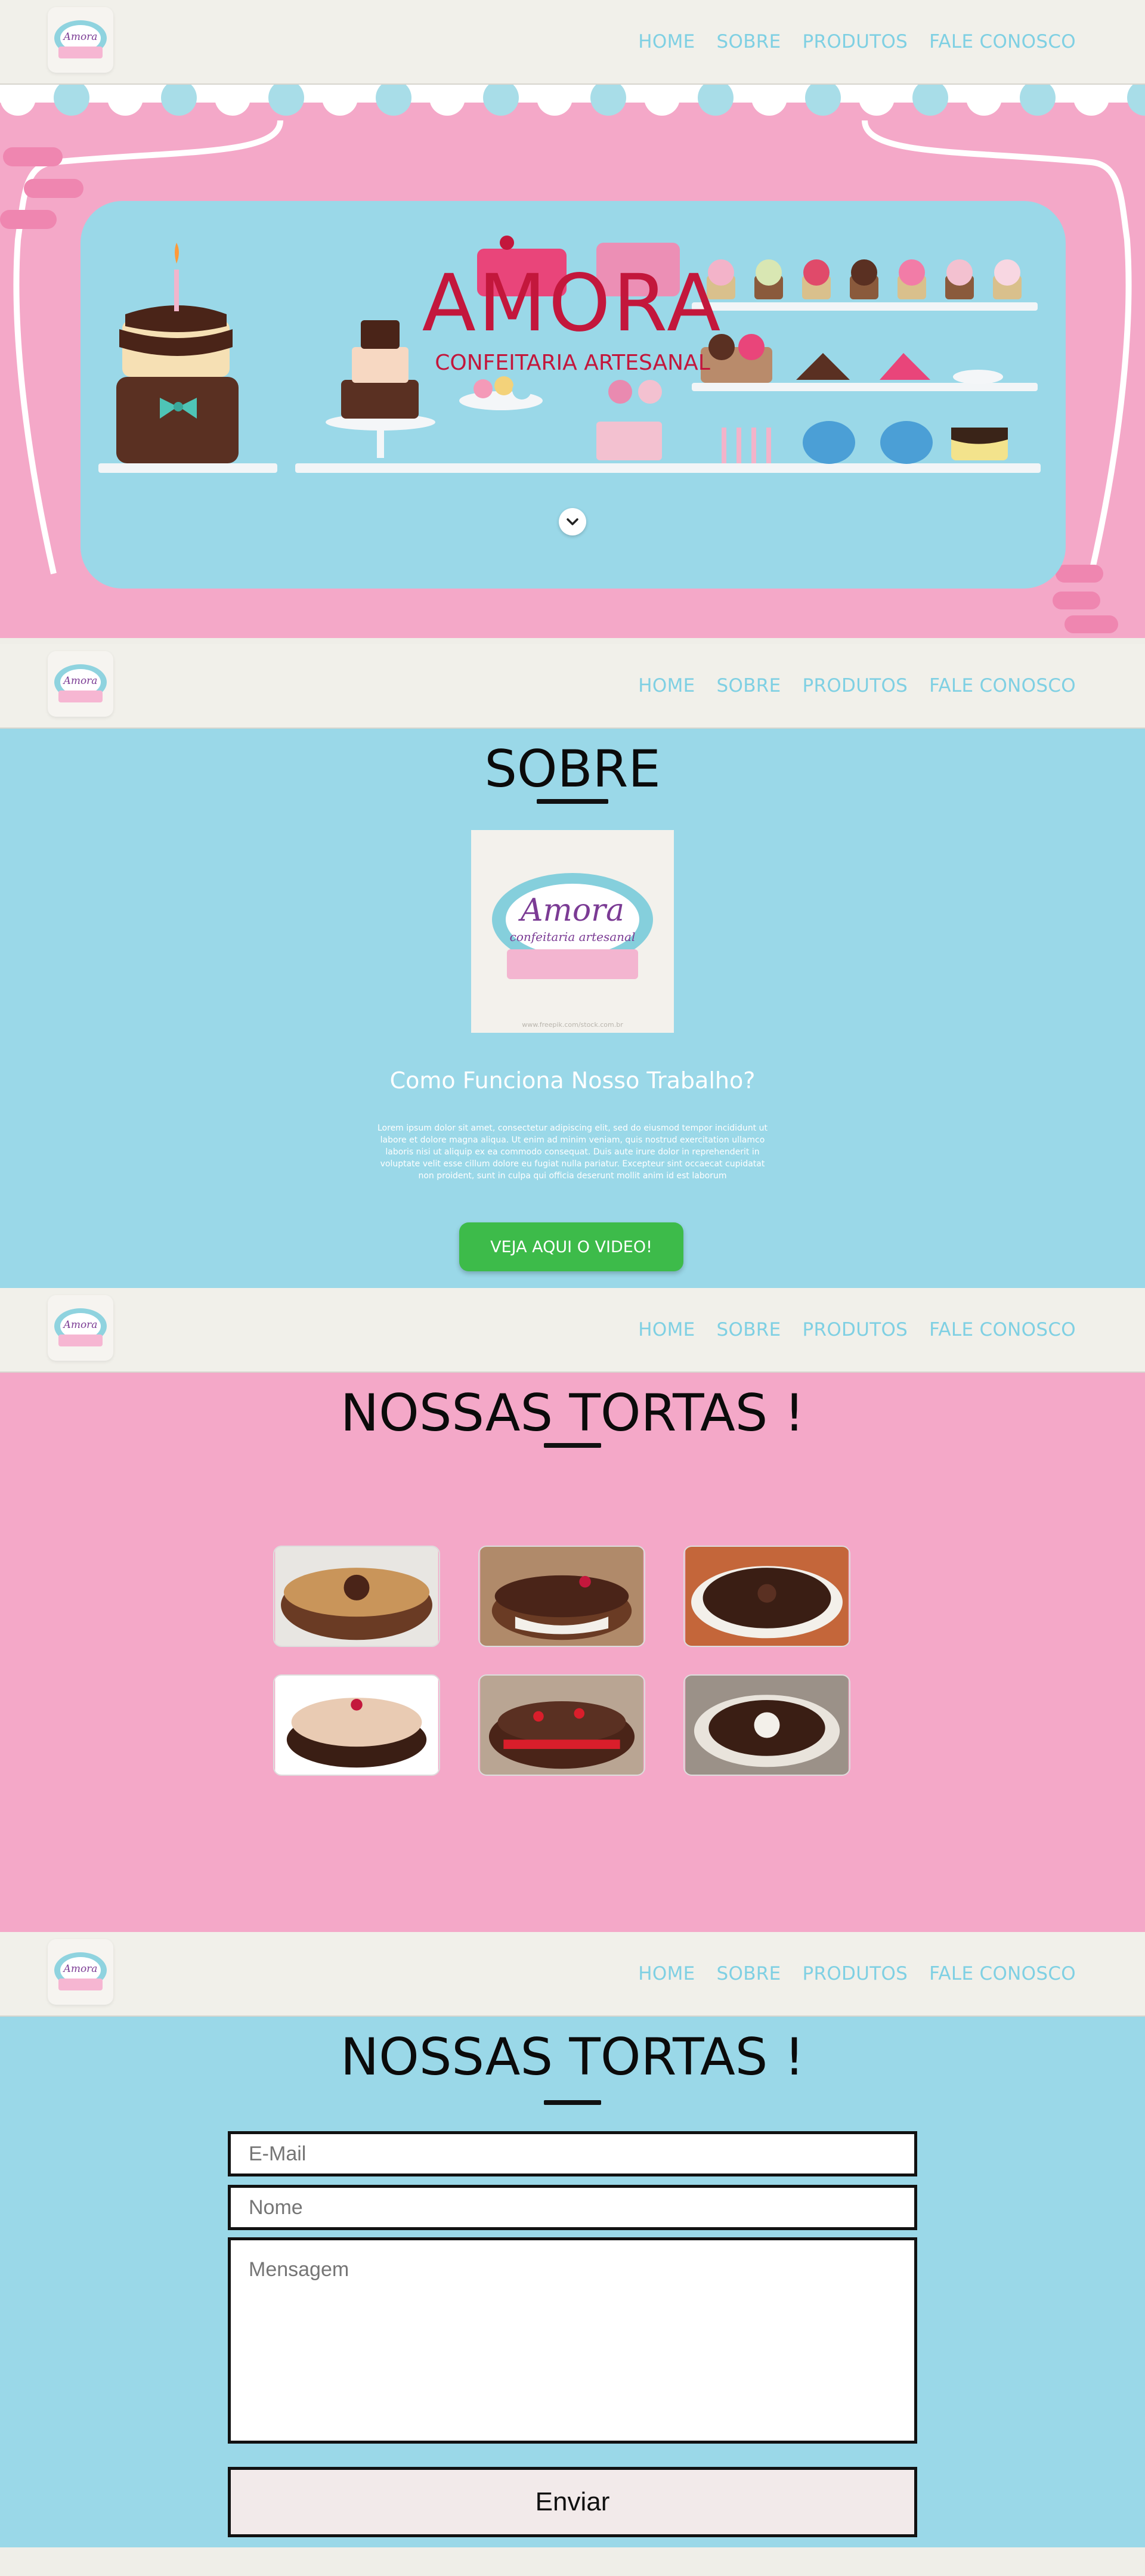  Describe the element at coordinates (572, 303) in the screenshot. I see `hero-title: AMORA` at that location.